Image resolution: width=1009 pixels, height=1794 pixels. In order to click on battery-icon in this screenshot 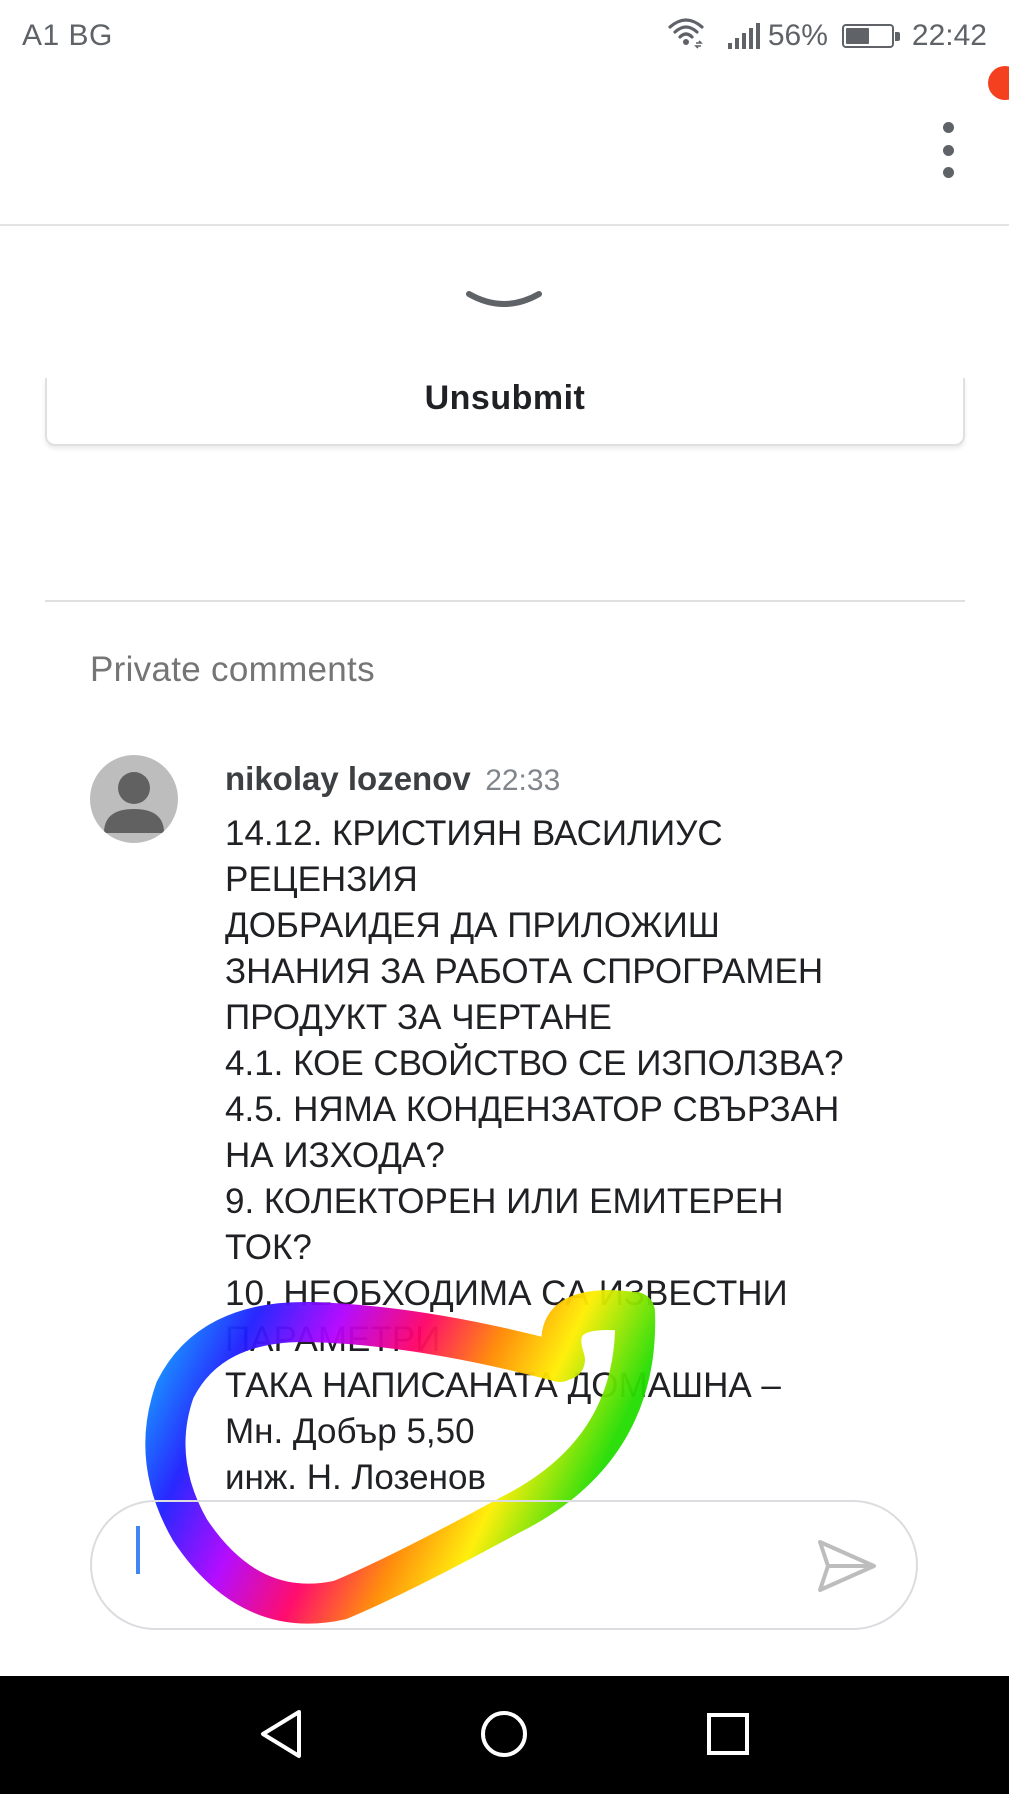, I will do `click(870, 36)`.